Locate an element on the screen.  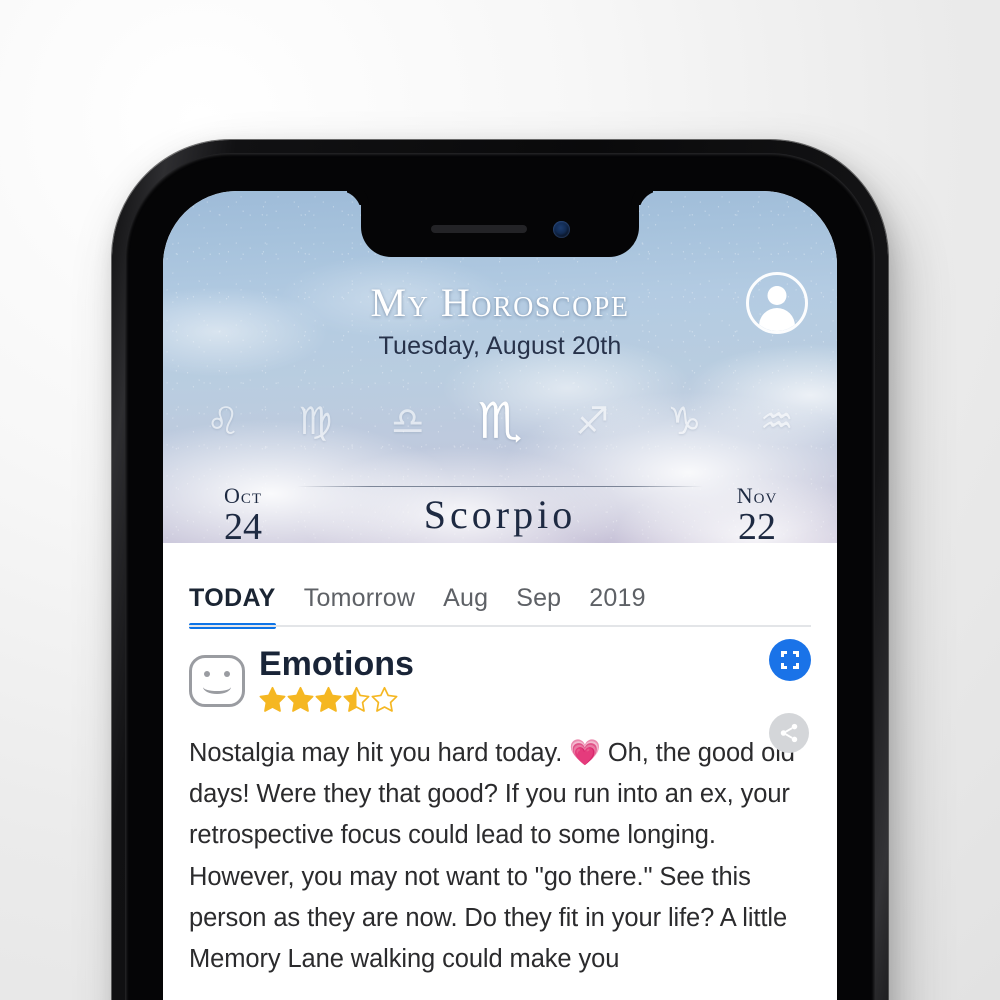
period-tab-bar: TODAY Tomorrow Aug Sep 2019 is located at coordinates (500, 586).